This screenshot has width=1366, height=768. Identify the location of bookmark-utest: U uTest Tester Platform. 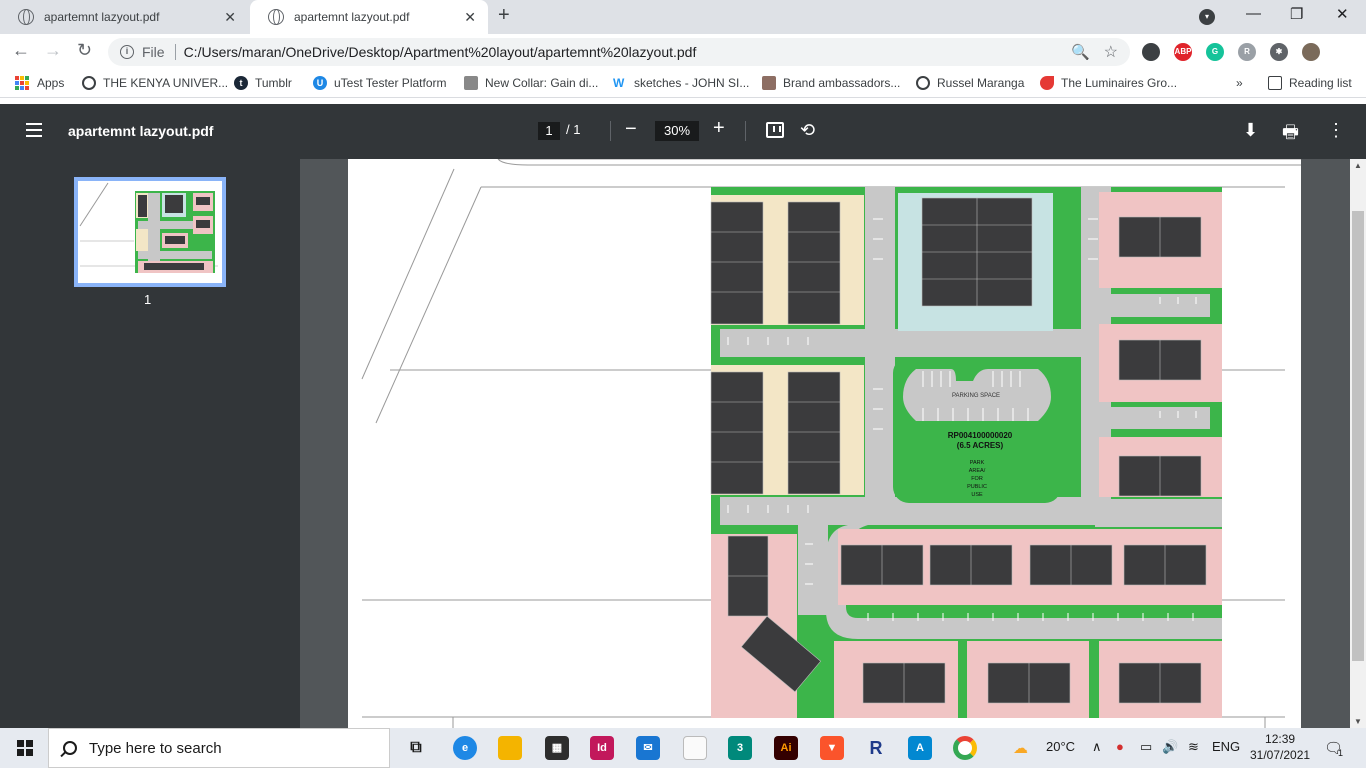
(380, 83).